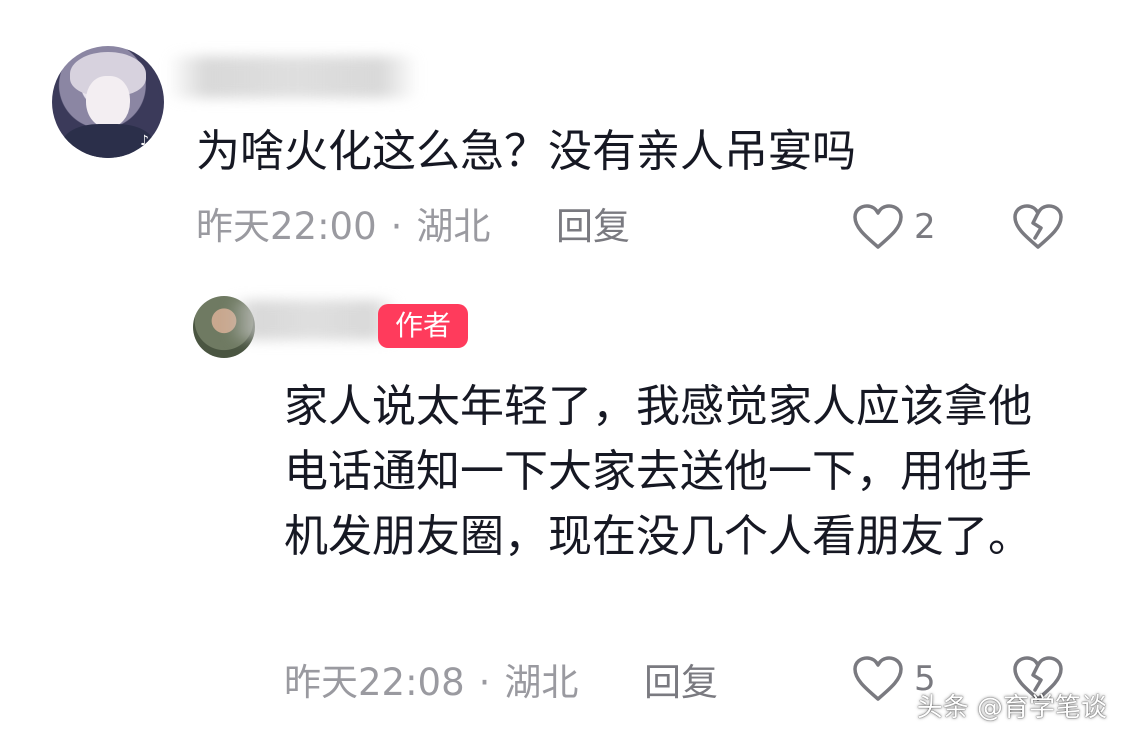 Image resolution: width=1125 pixels, height=739 pixels. I want to click on dislike-button, so click(1038, 229).